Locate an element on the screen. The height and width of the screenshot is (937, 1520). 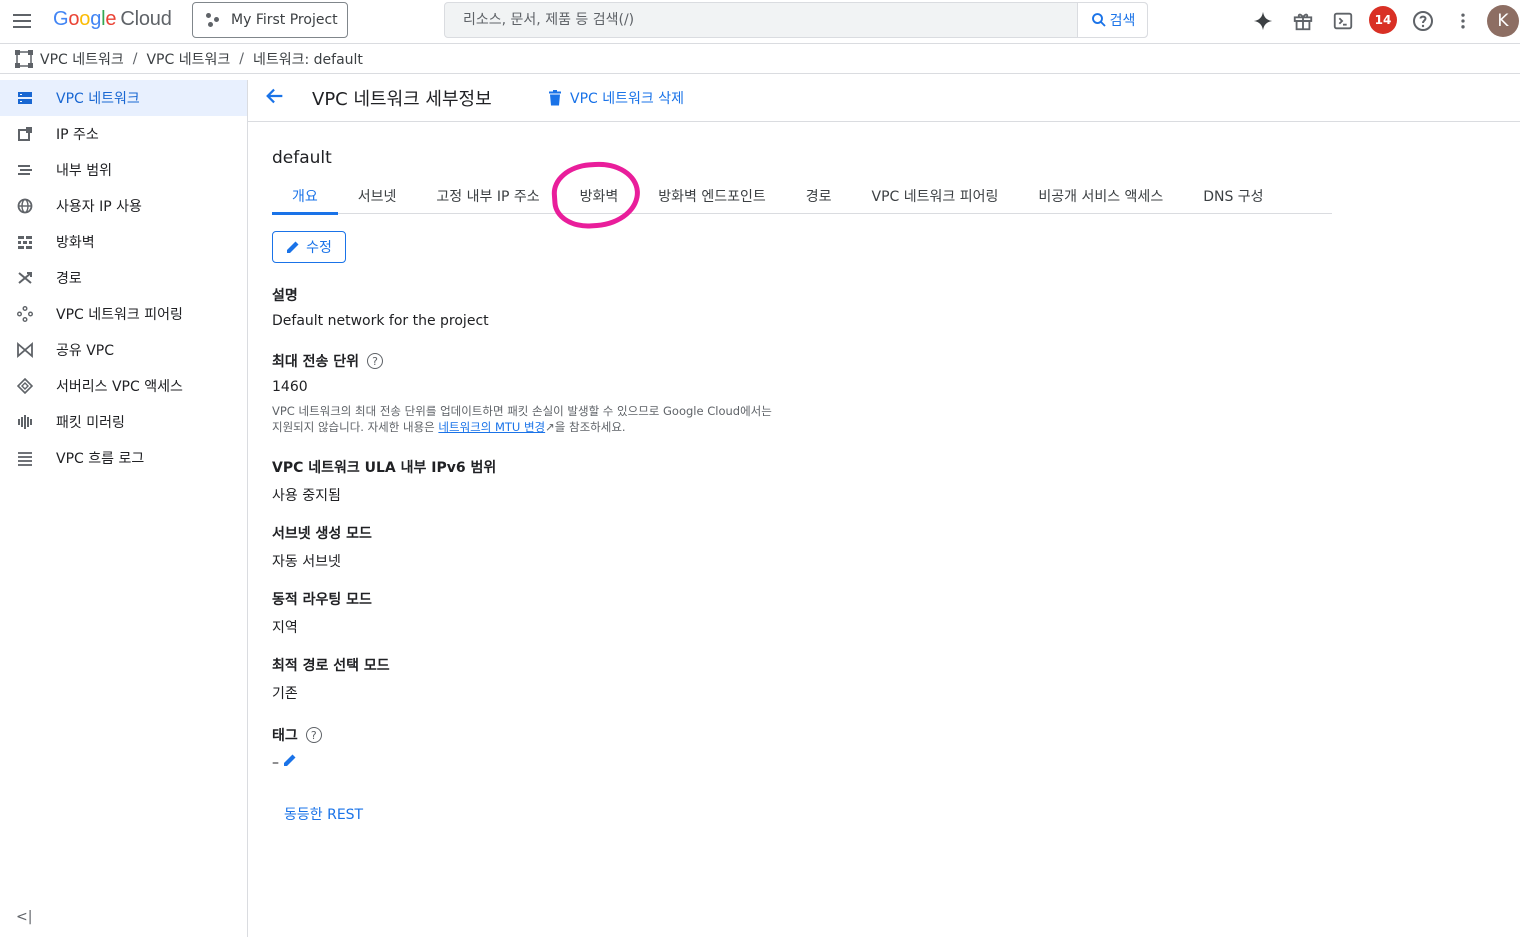
edit-button: 수정 is located at coordinates (309, 247).